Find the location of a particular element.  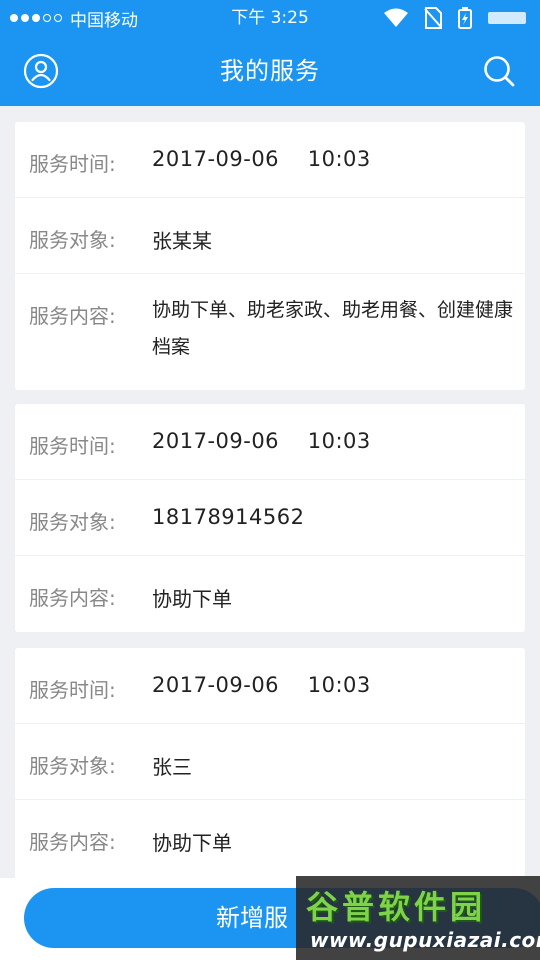

page-title: 我的服务 is located at coordinates (270, 71).